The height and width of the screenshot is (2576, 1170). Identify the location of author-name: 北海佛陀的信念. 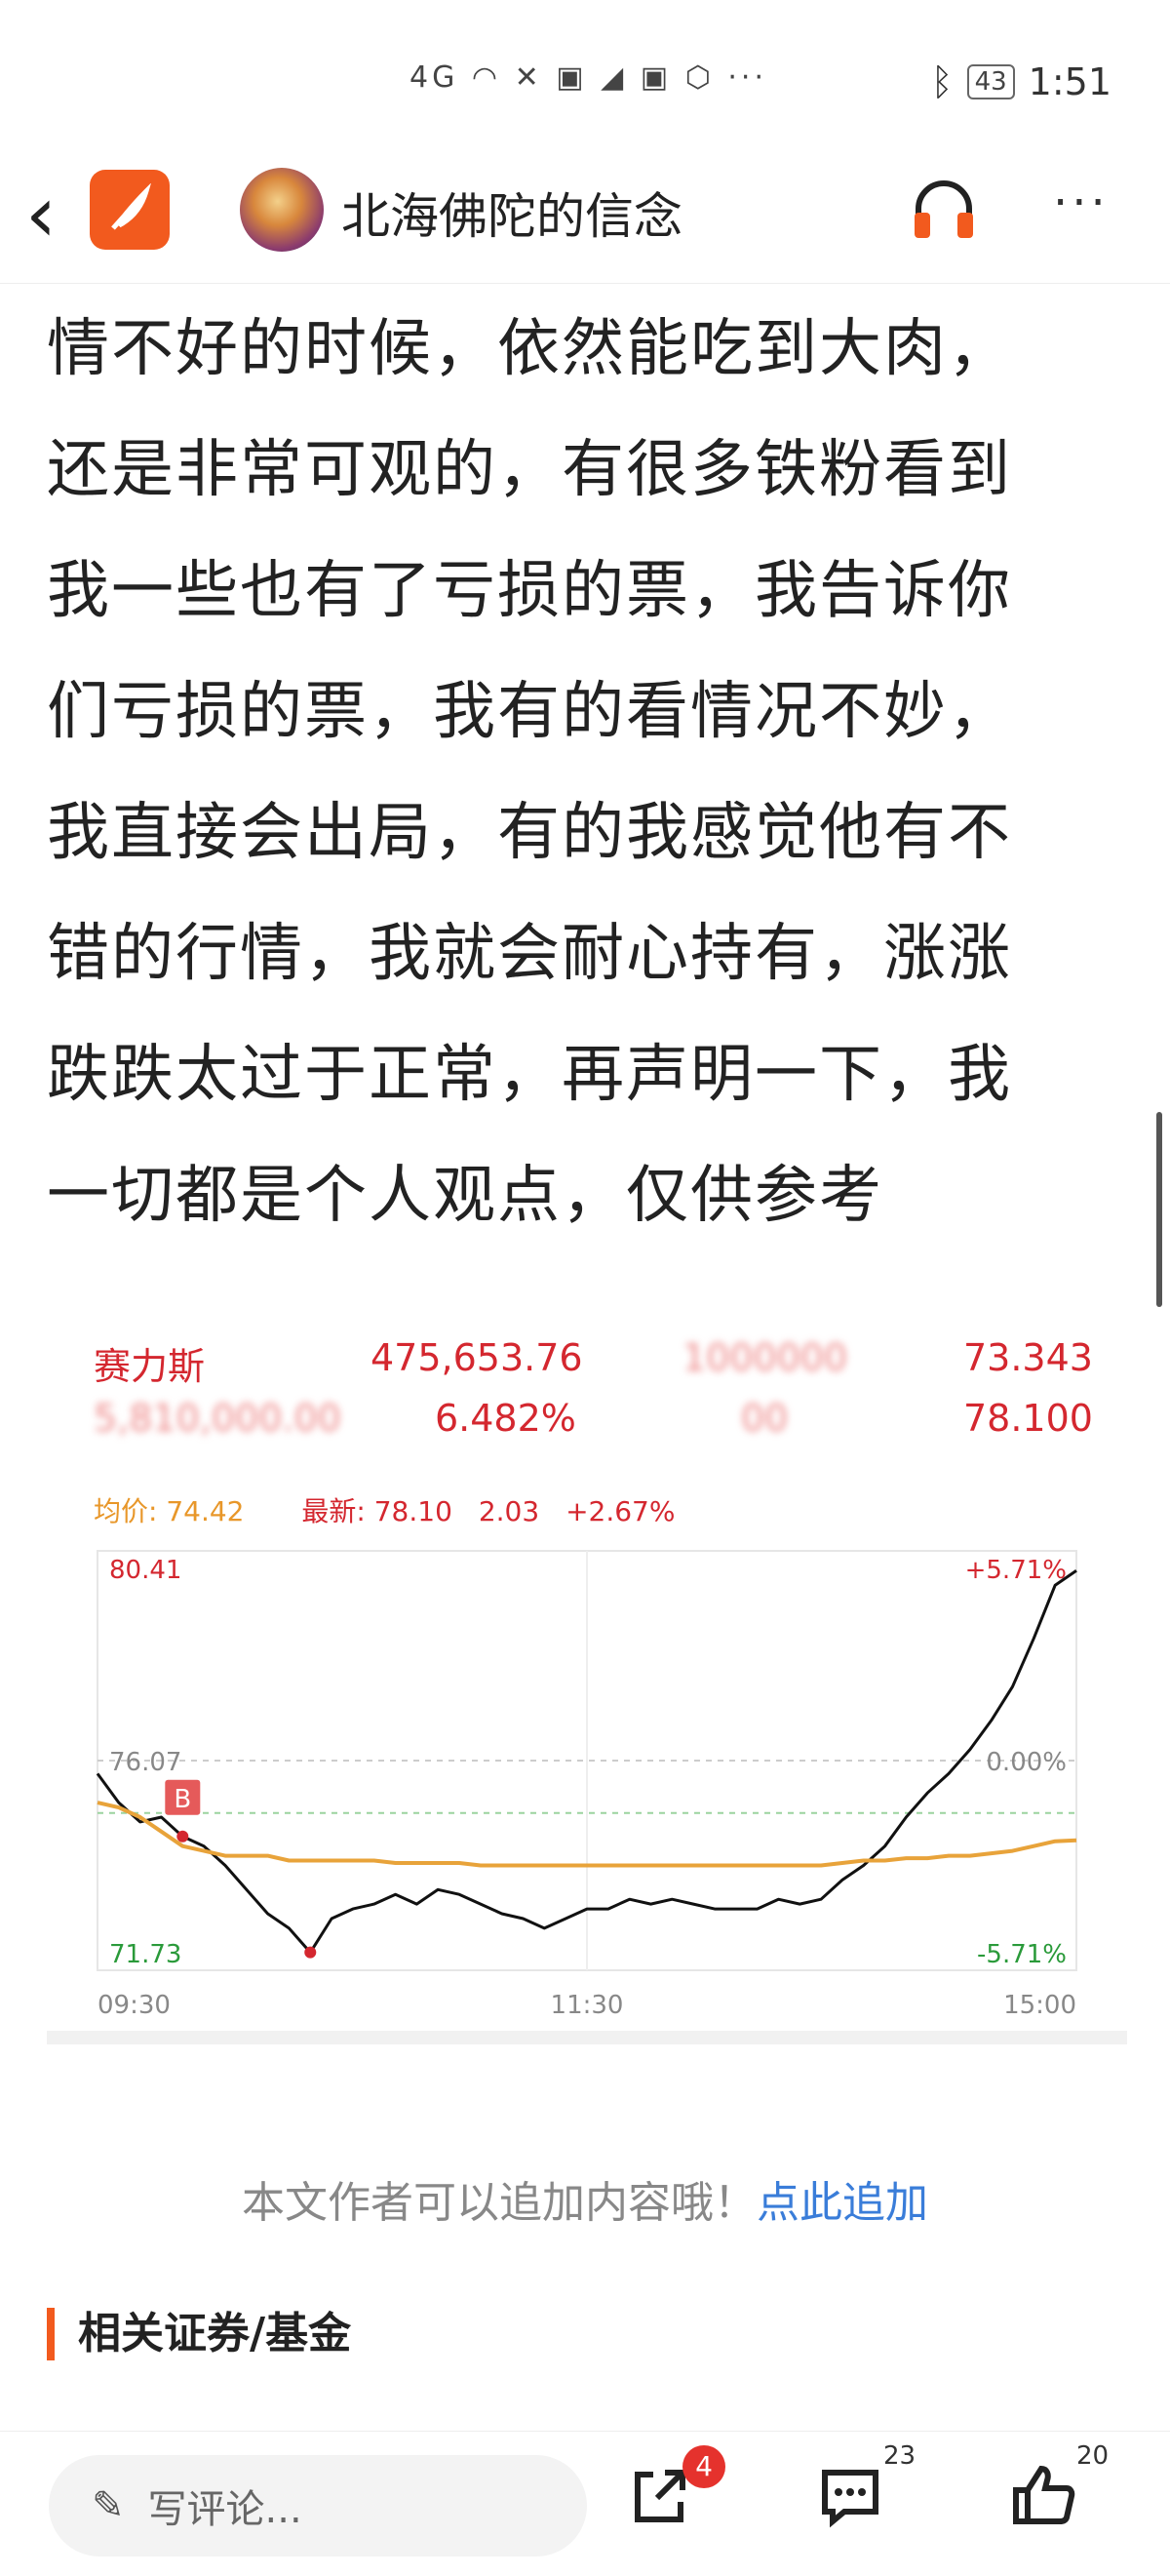
(511, 213).